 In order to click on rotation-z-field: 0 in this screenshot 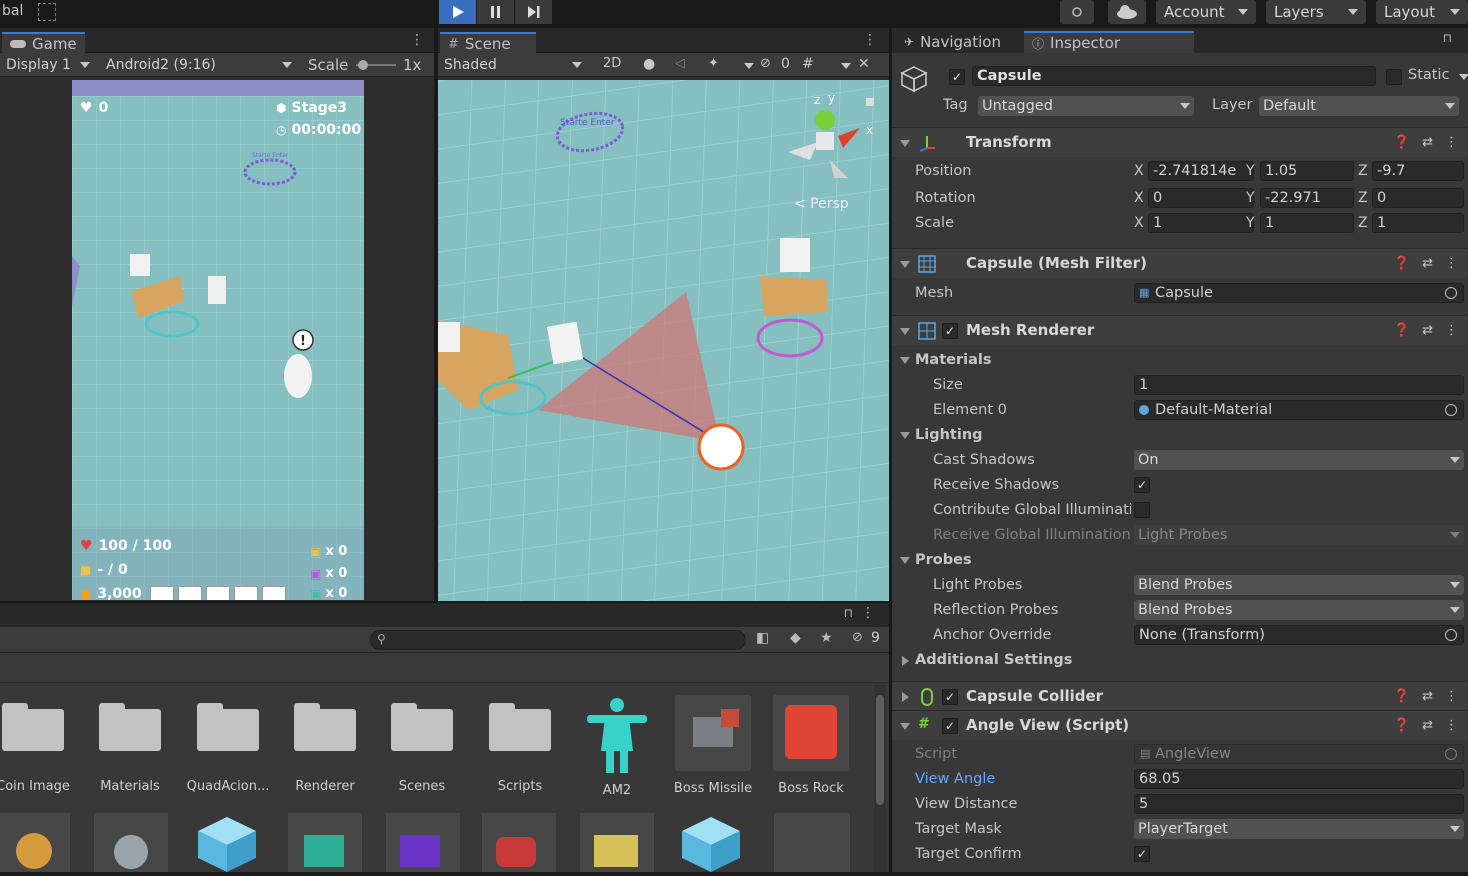, I will do `click(1418, 198)`.